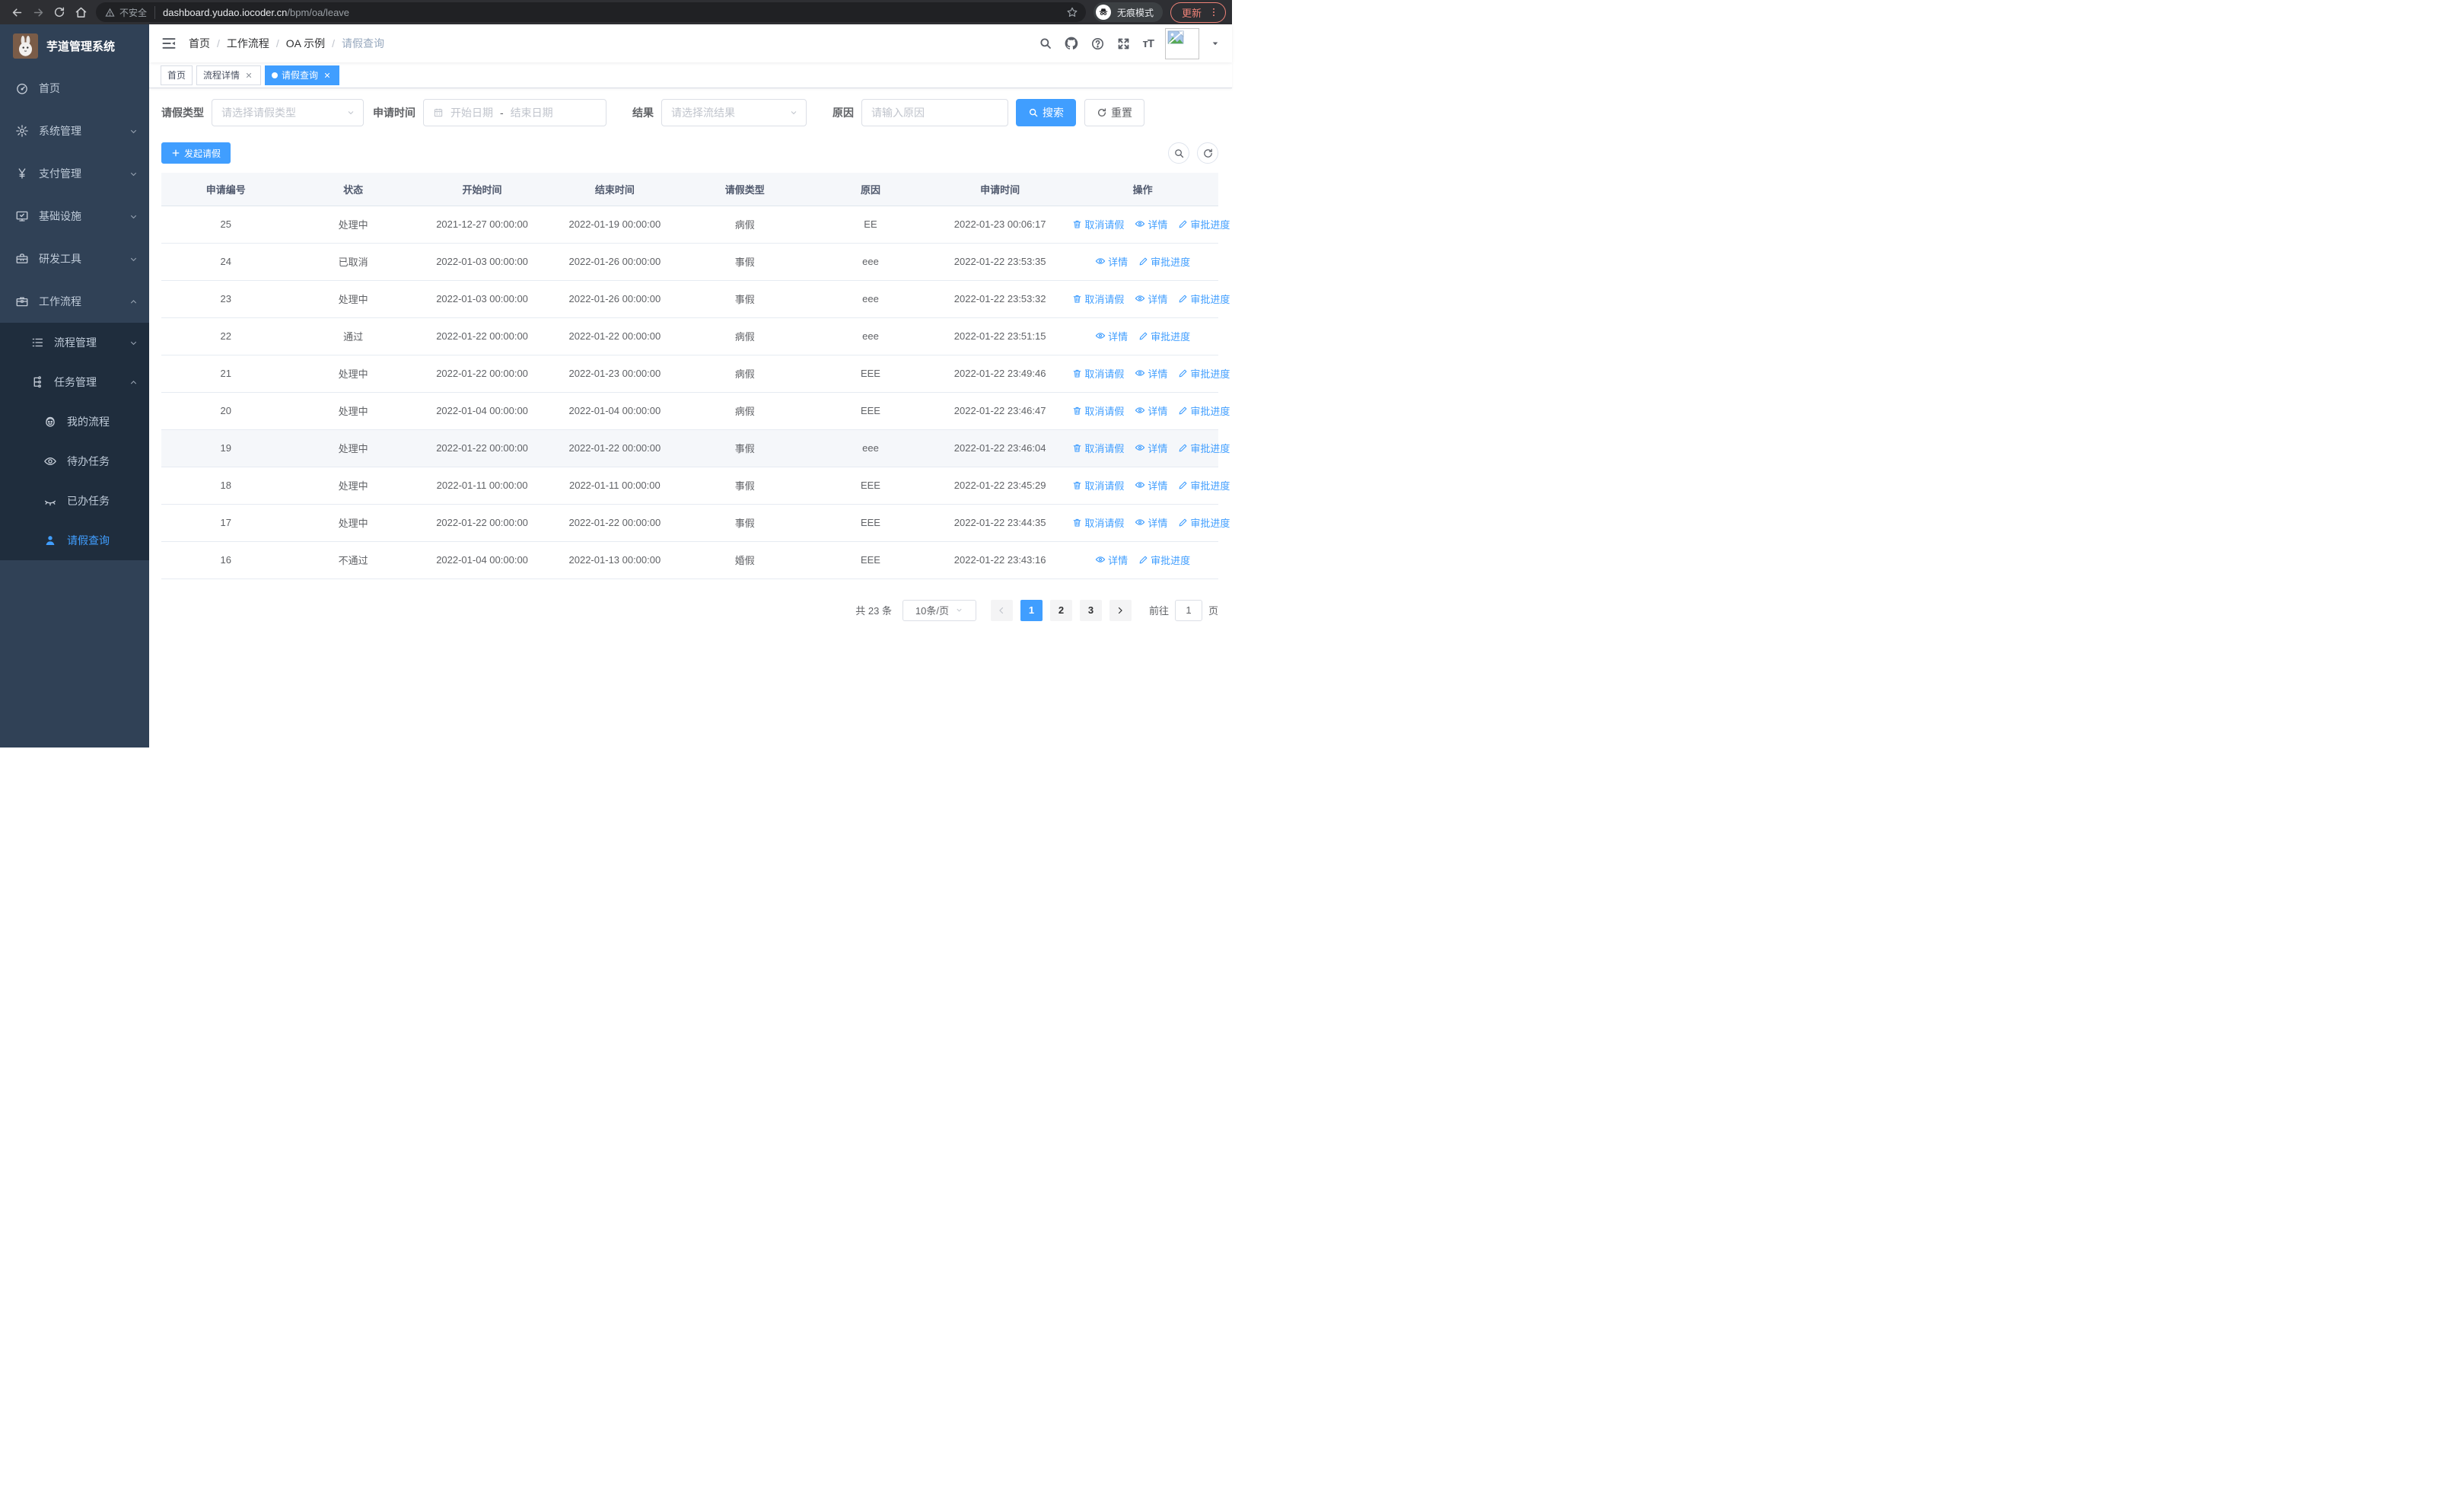 The image size is (2464, 1495). I want to click on kebab-menu-icon, so click(1213, 13).